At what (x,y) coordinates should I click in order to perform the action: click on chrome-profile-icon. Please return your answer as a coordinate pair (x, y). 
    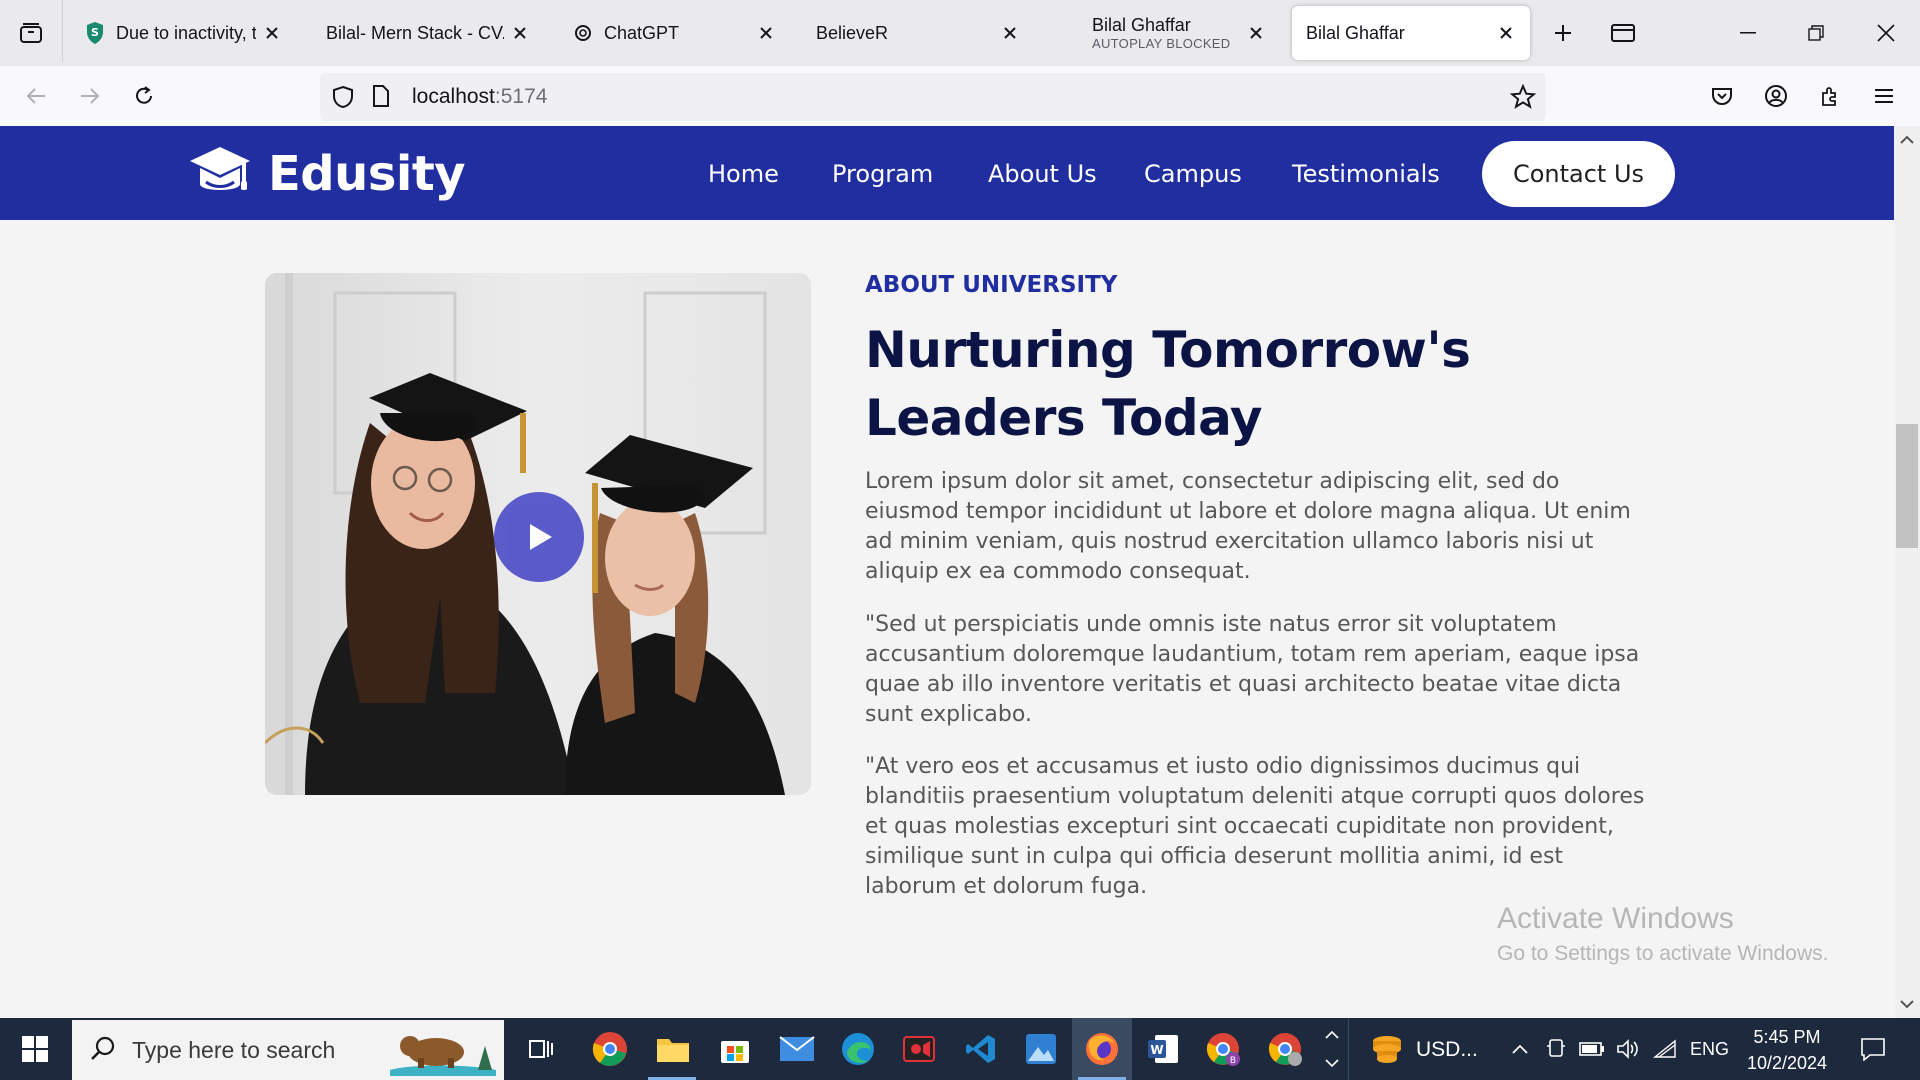
    Looking at the image, I should click on (1285, 1049).